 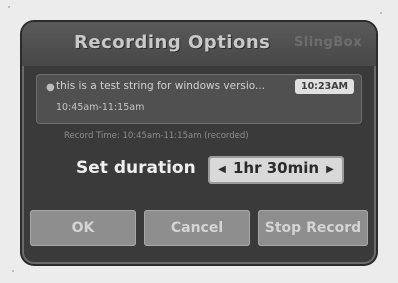 What do you see at coordinates (136, 168) in the screenshot?
I see `set-duration-label: Set duration` at bounding box center [136, 168].